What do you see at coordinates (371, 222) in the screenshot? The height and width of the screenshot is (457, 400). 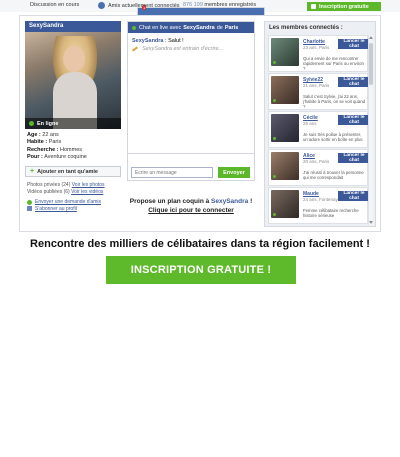 I see `scroll-down-icon` at bounding box center [371, 222].